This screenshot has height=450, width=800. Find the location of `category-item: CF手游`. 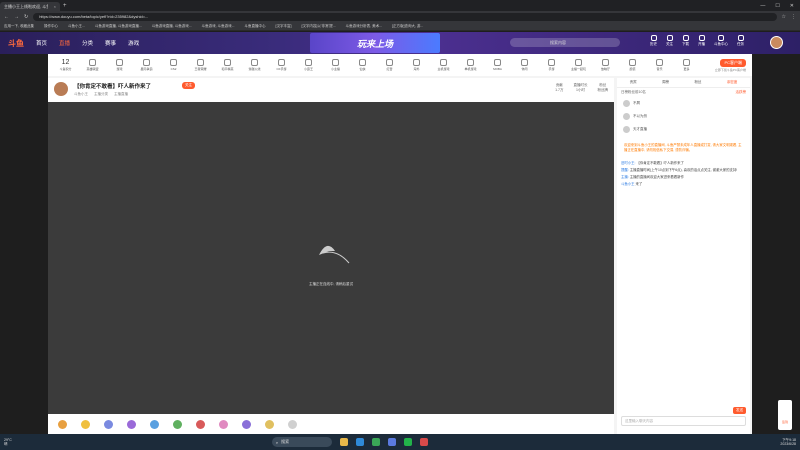

category-item: CF手游 is located at coordinates (281, 65).